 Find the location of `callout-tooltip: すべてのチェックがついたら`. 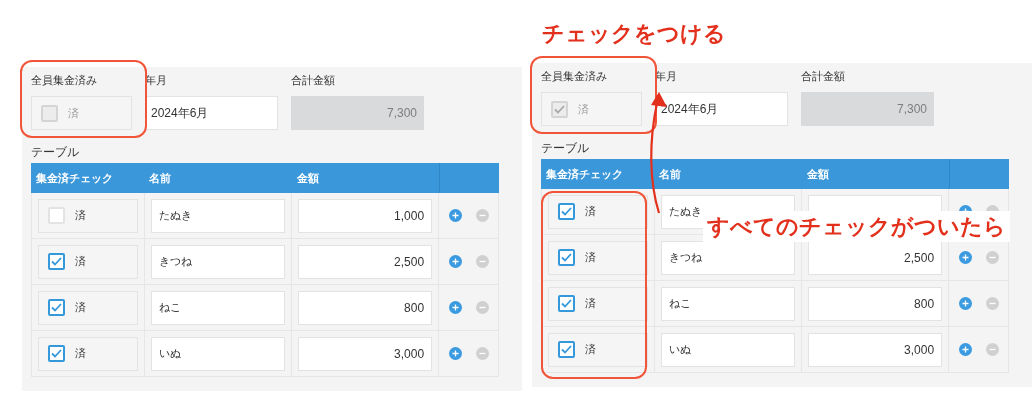

callout-tooltip: すべてのチェックがついたら is located at coordinates (856, 226).